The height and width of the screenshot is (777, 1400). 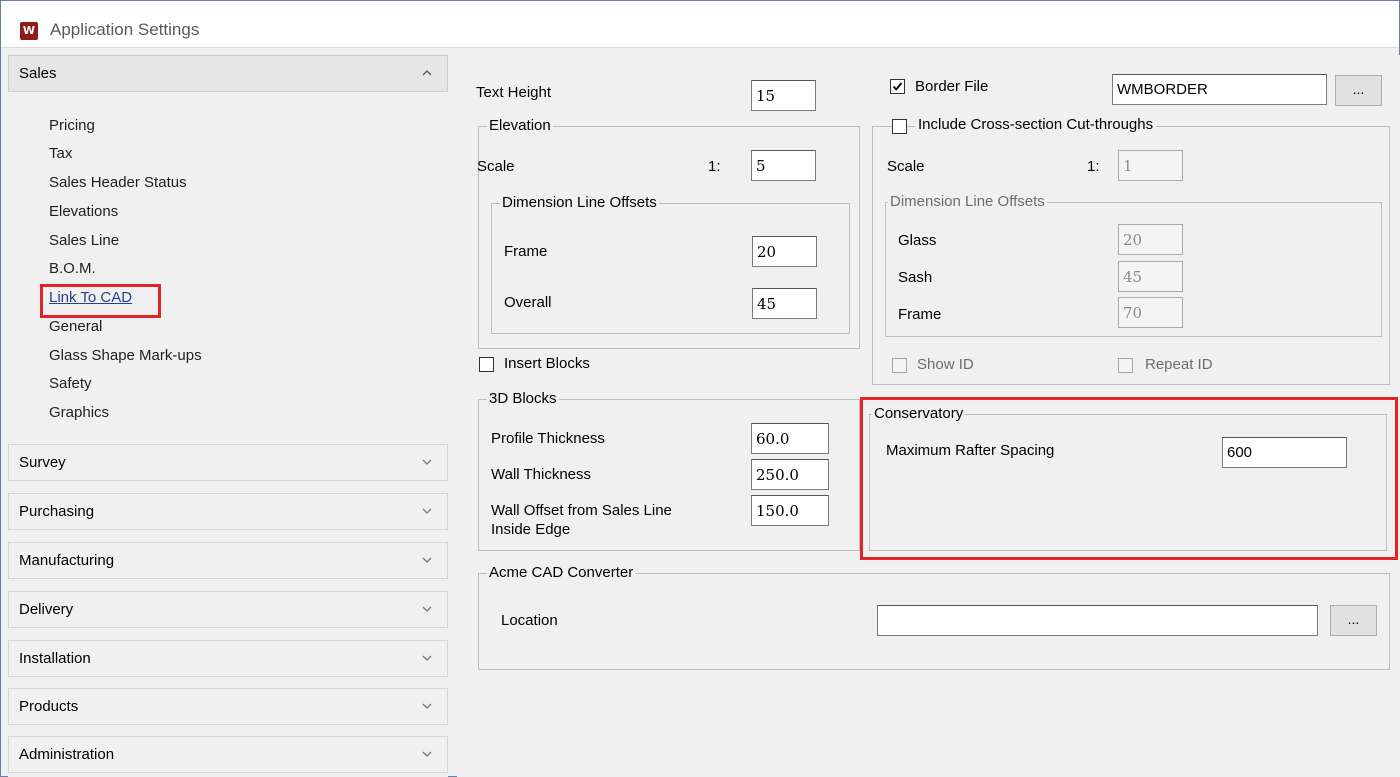 What do you see at coordinates (1125, 365) in the screenshot?
I see `repeat-id-checkbox` at bounding box center [1125, 365].